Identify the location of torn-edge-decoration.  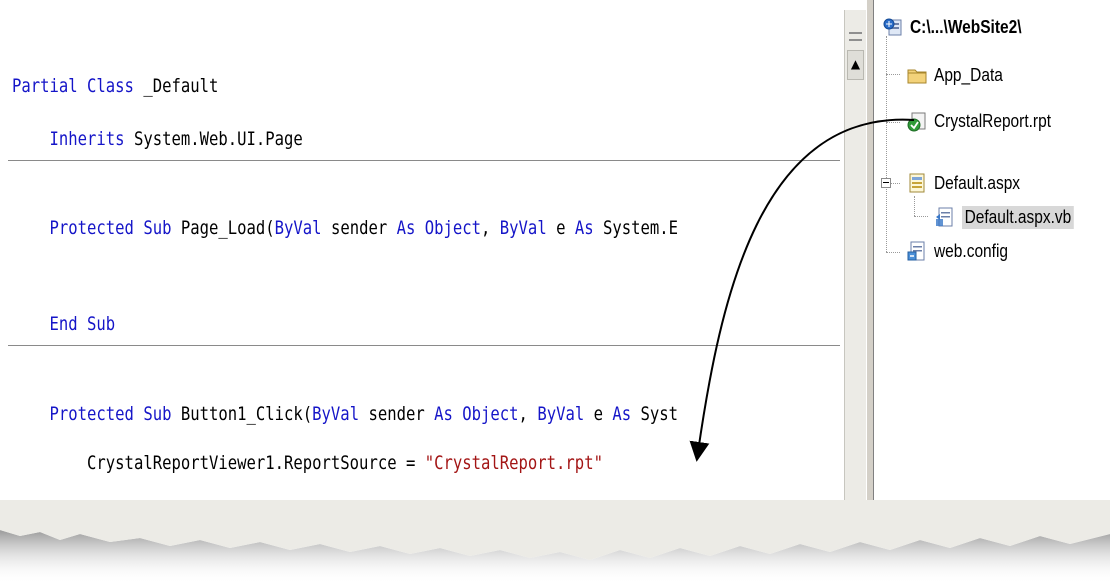
(555, 542).